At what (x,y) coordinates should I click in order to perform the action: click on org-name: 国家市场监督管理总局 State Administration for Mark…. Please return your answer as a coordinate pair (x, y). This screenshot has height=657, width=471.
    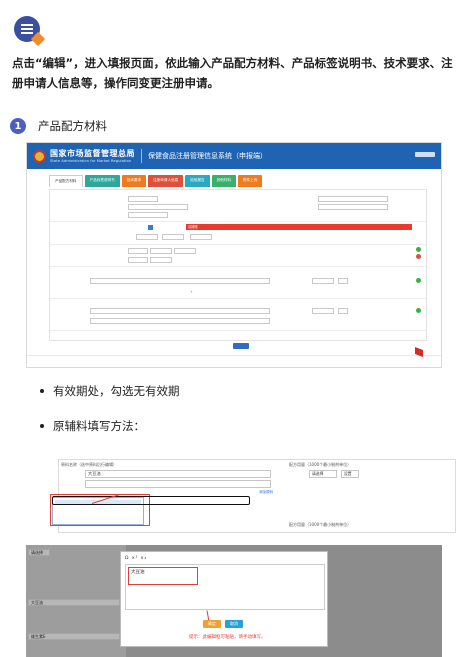
    Looking at the image, I should click on (92, 156).